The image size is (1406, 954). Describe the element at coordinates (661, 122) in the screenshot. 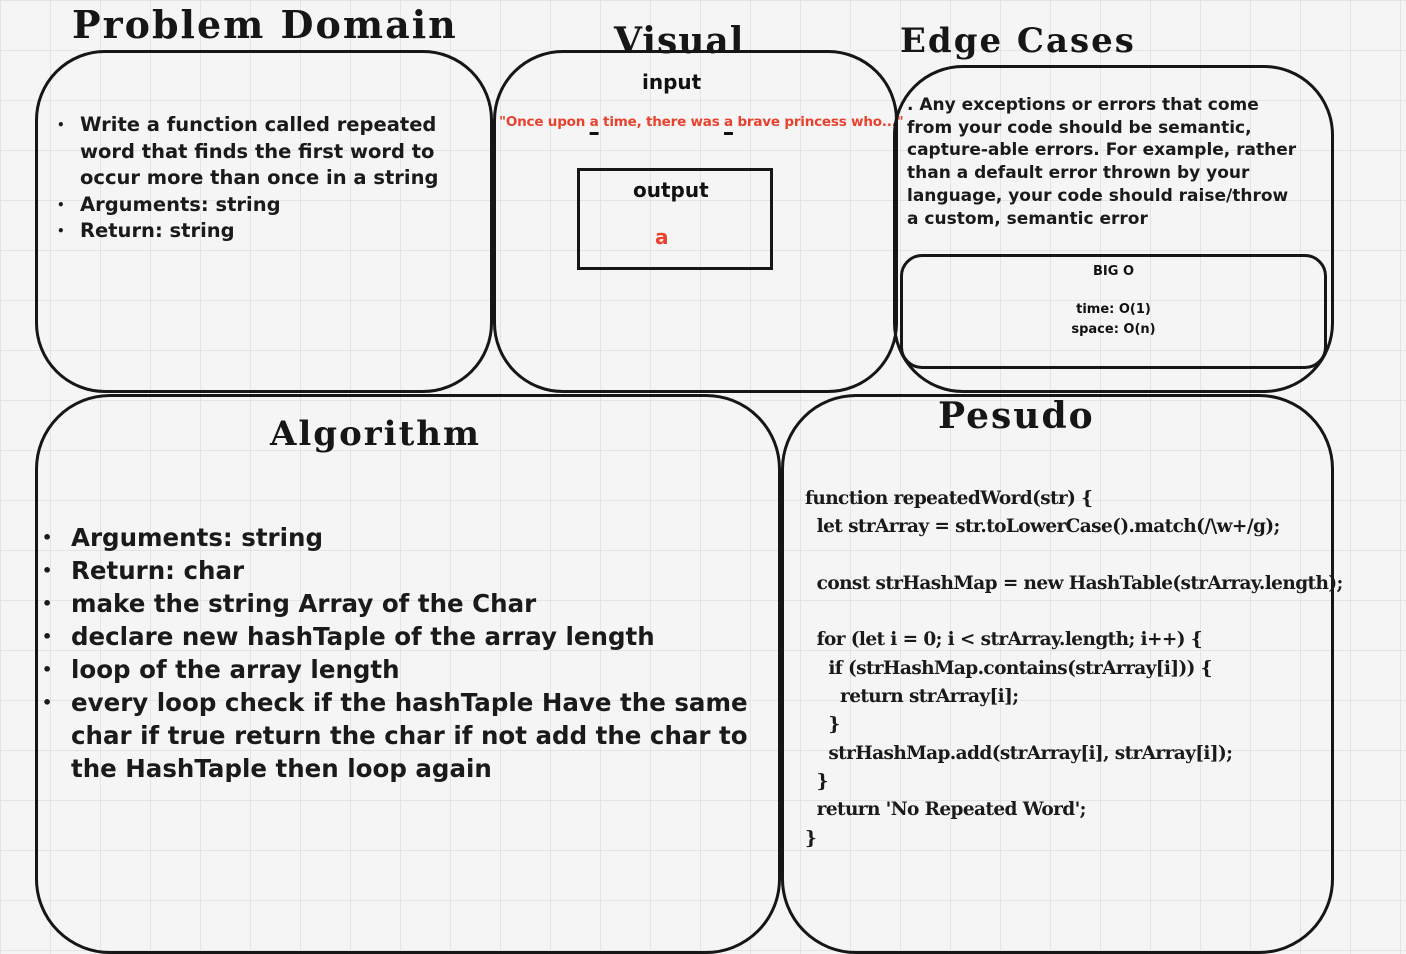

I see `input-text-part: time, there was` at that location.